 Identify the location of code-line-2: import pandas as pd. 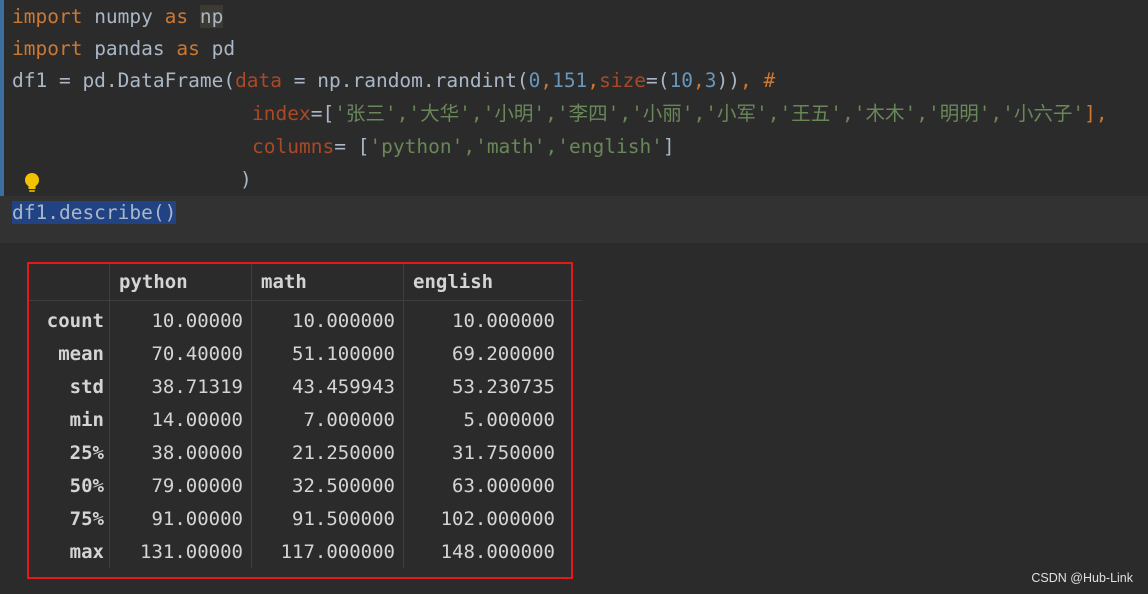
(123, 48).